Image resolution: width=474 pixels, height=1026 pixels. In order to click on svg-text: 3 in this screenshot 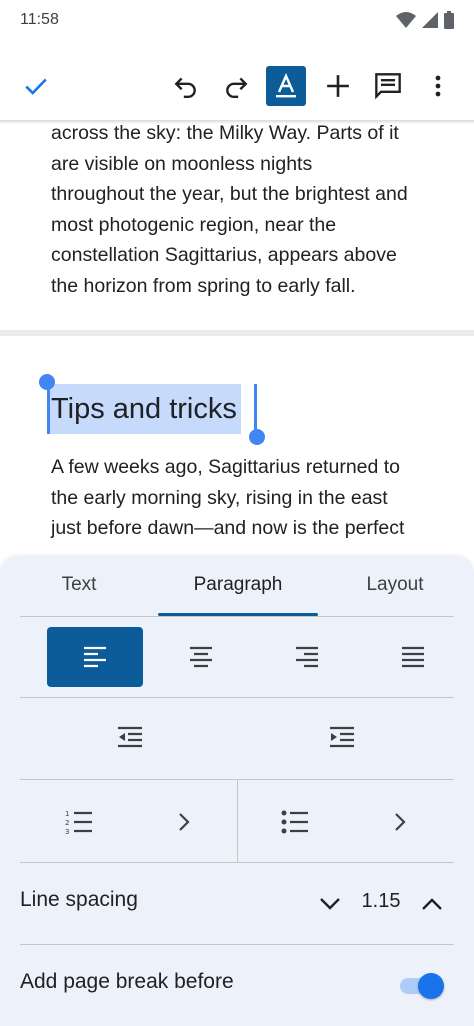, I will do `click(67, 831)`.